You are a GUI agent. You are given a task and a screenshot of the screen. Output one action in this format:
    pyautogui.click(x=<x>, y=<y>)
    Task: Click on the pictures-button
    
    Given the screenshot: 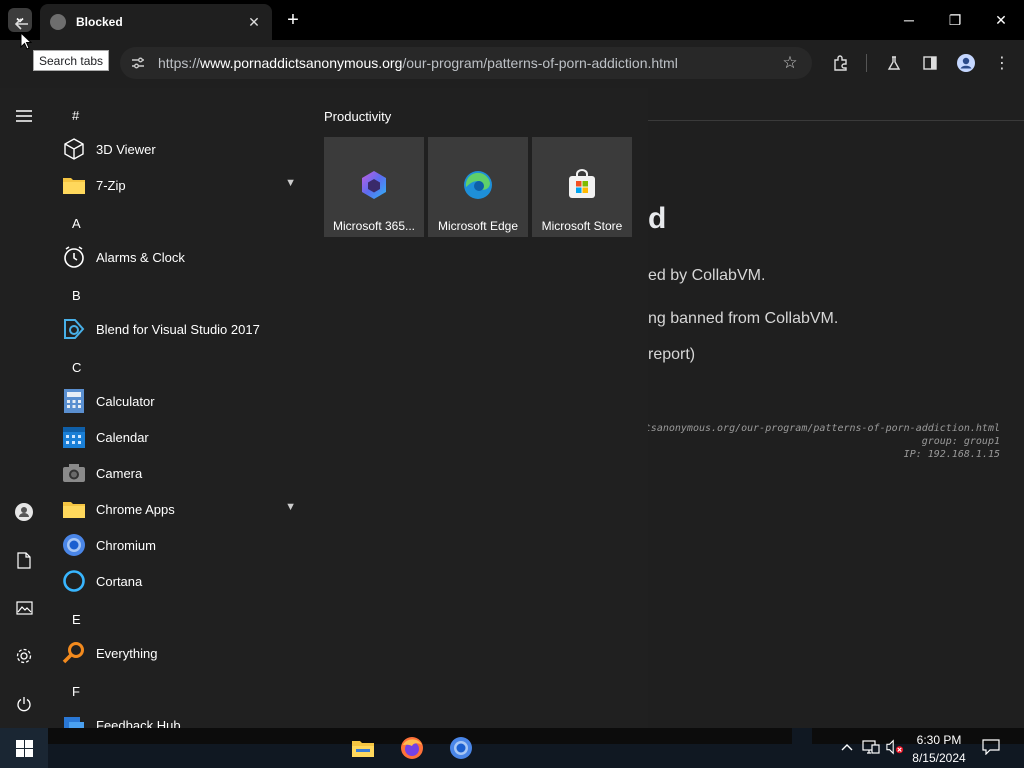 What is the action you would take?
    pyautogui.click(x=24, y=608)
    